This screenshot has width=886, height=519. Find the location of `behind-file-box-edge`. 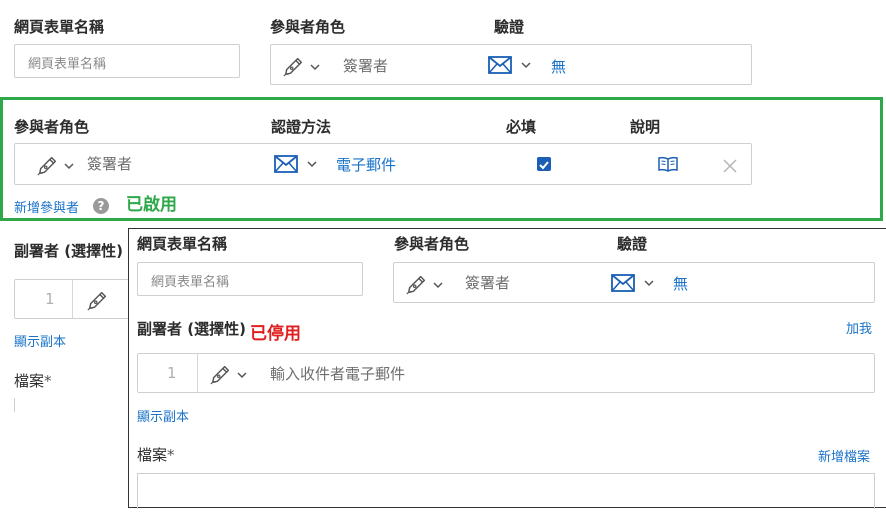

behind-file-box-edge is located at coordinates (14, 405).